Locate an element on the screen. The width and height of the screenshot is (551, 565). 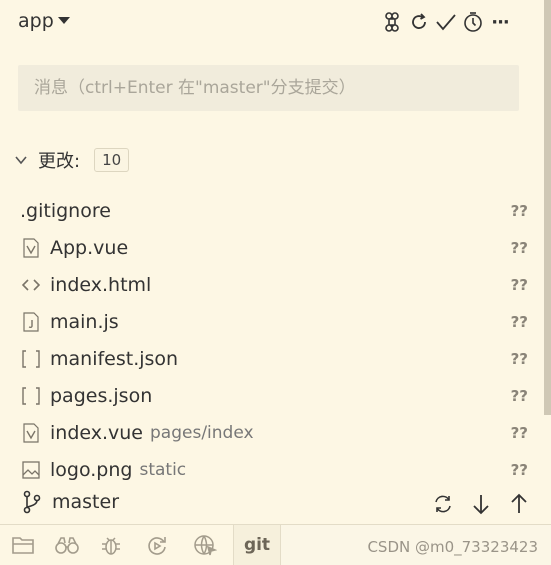
file-row: main.js ?? is located at coordinates (275, 321).